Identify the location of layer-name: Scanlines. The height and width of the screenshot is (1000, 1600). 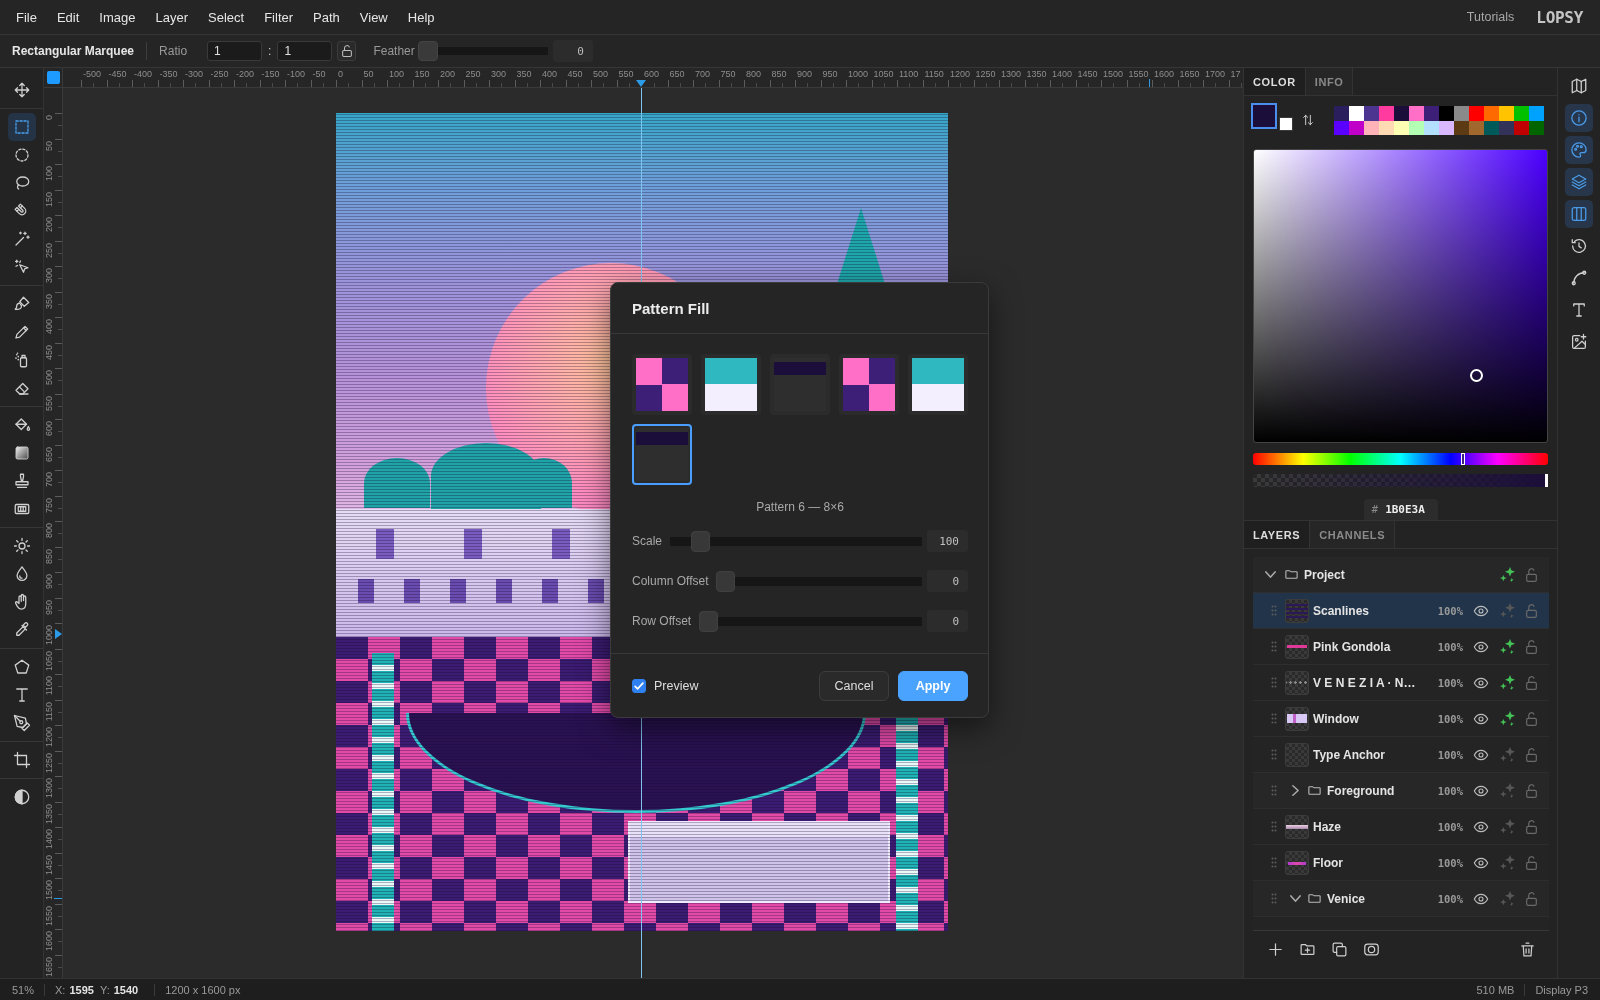
(1342, 610).